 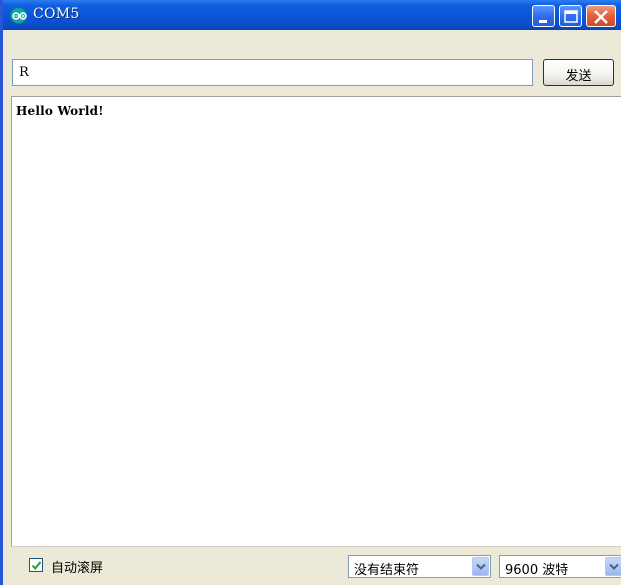 I want to click on checkmark-icon, so click(x=36, y=566).